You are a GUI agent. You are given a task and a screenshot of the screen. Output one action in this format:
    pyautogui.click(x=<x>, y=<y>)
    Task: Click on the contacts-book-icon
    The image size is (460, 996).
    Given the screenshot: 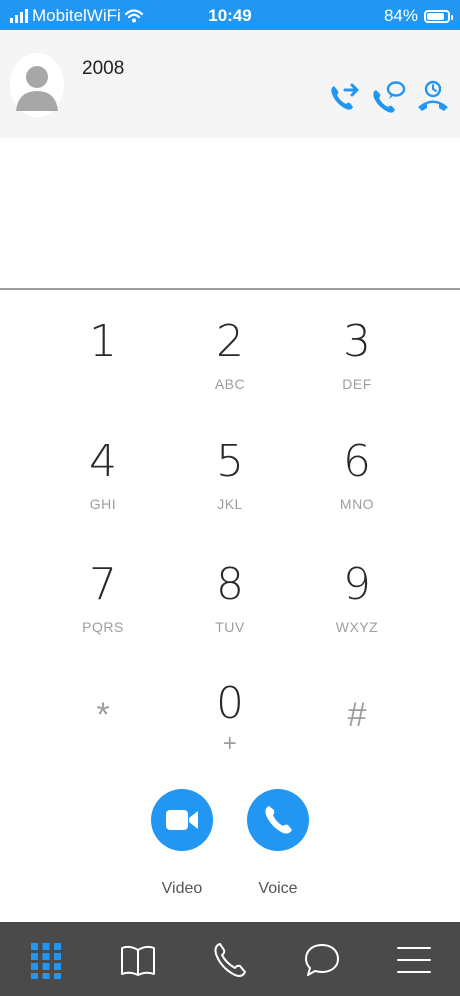 What is the action you would take?
    pyautogui.click(x=138, y=960)
    